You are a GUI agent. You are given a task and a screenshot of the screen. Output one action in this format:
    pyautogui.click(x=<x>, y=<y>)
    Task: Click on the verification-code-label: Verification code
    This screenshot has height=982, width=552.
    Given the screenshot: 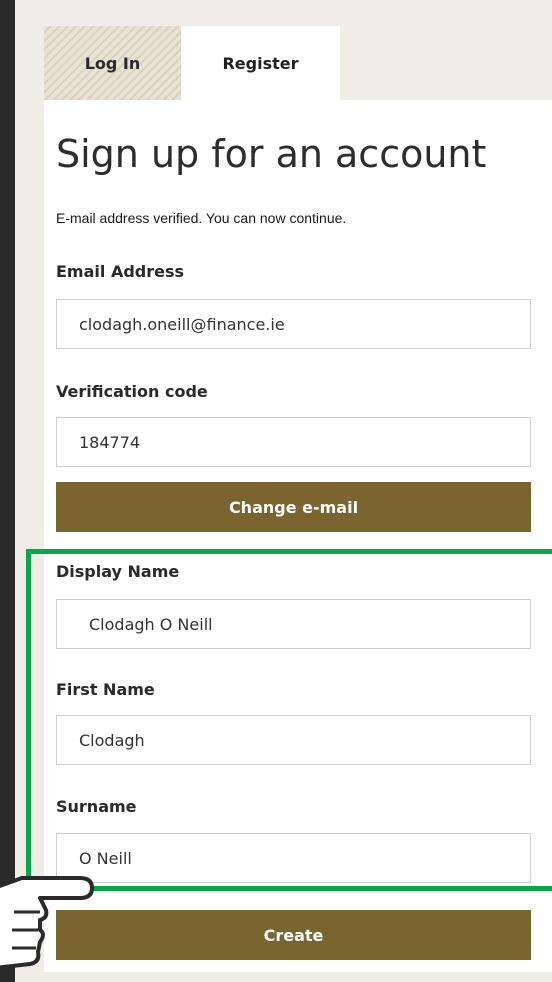 What is the action you would take?
    pyautogui.click(x=132, y=391)
    